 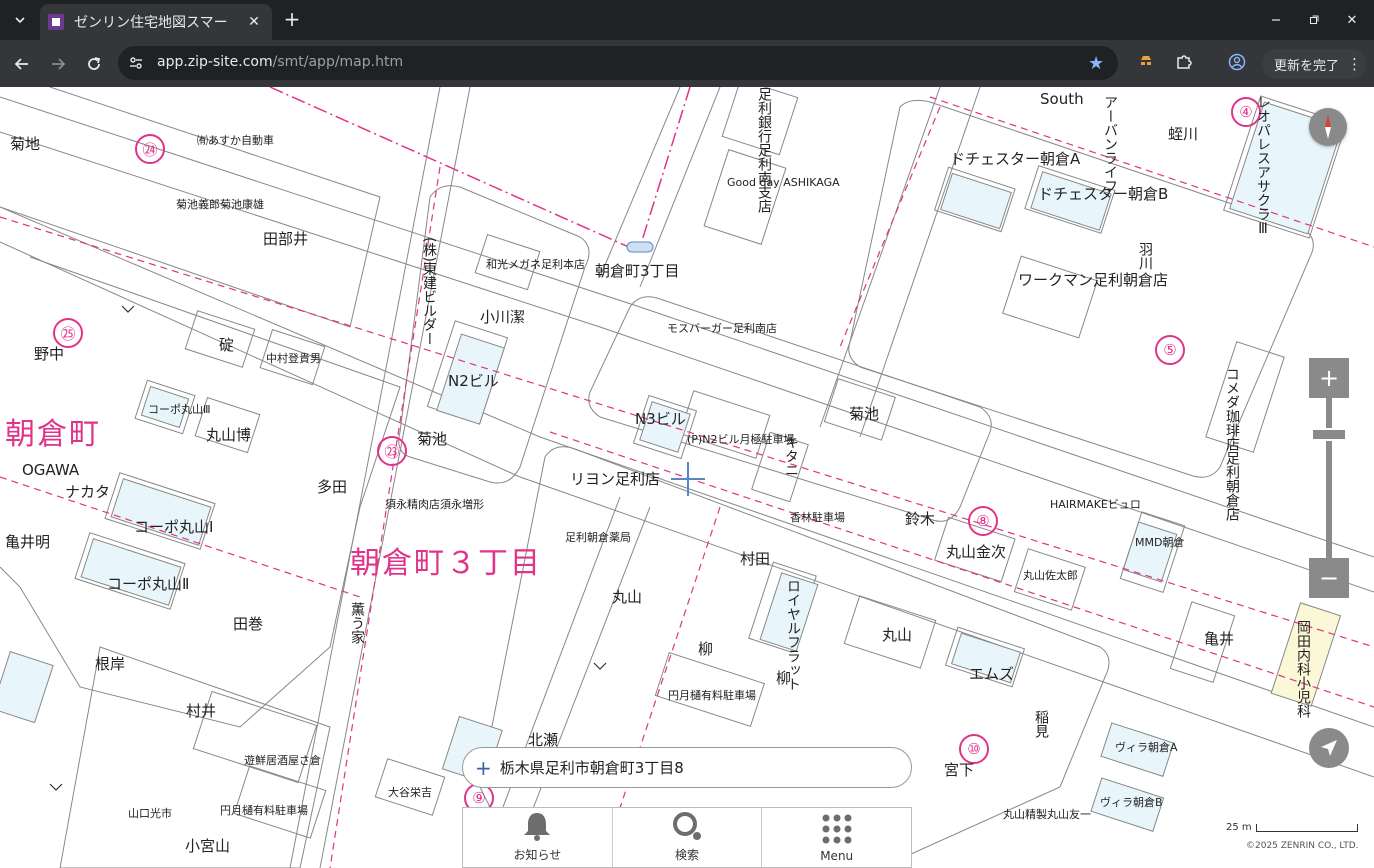 What do you see at coordinates (706, 649) in the screenshot?
I see `building-label: 柳` at bounding box center [706, 649].